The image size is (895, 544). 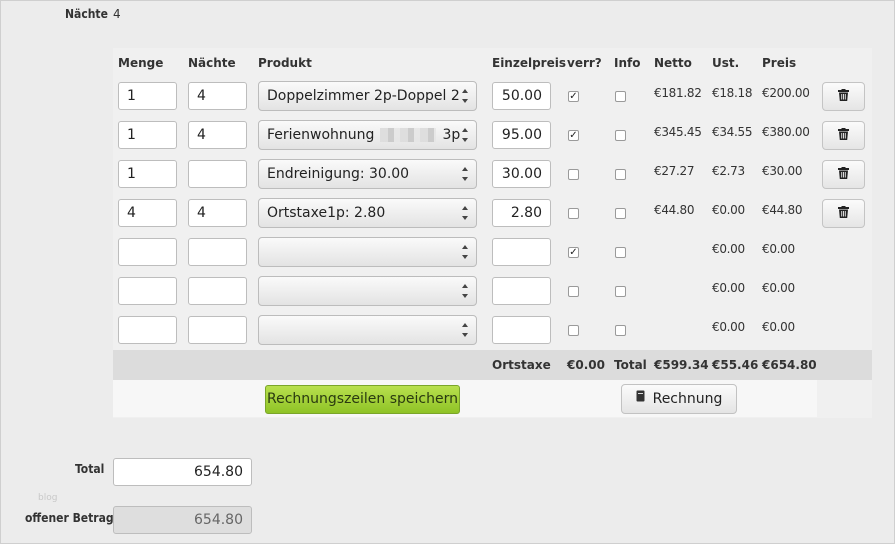 I want to click on netto-value: €44.80, so click(x=674, y=210).